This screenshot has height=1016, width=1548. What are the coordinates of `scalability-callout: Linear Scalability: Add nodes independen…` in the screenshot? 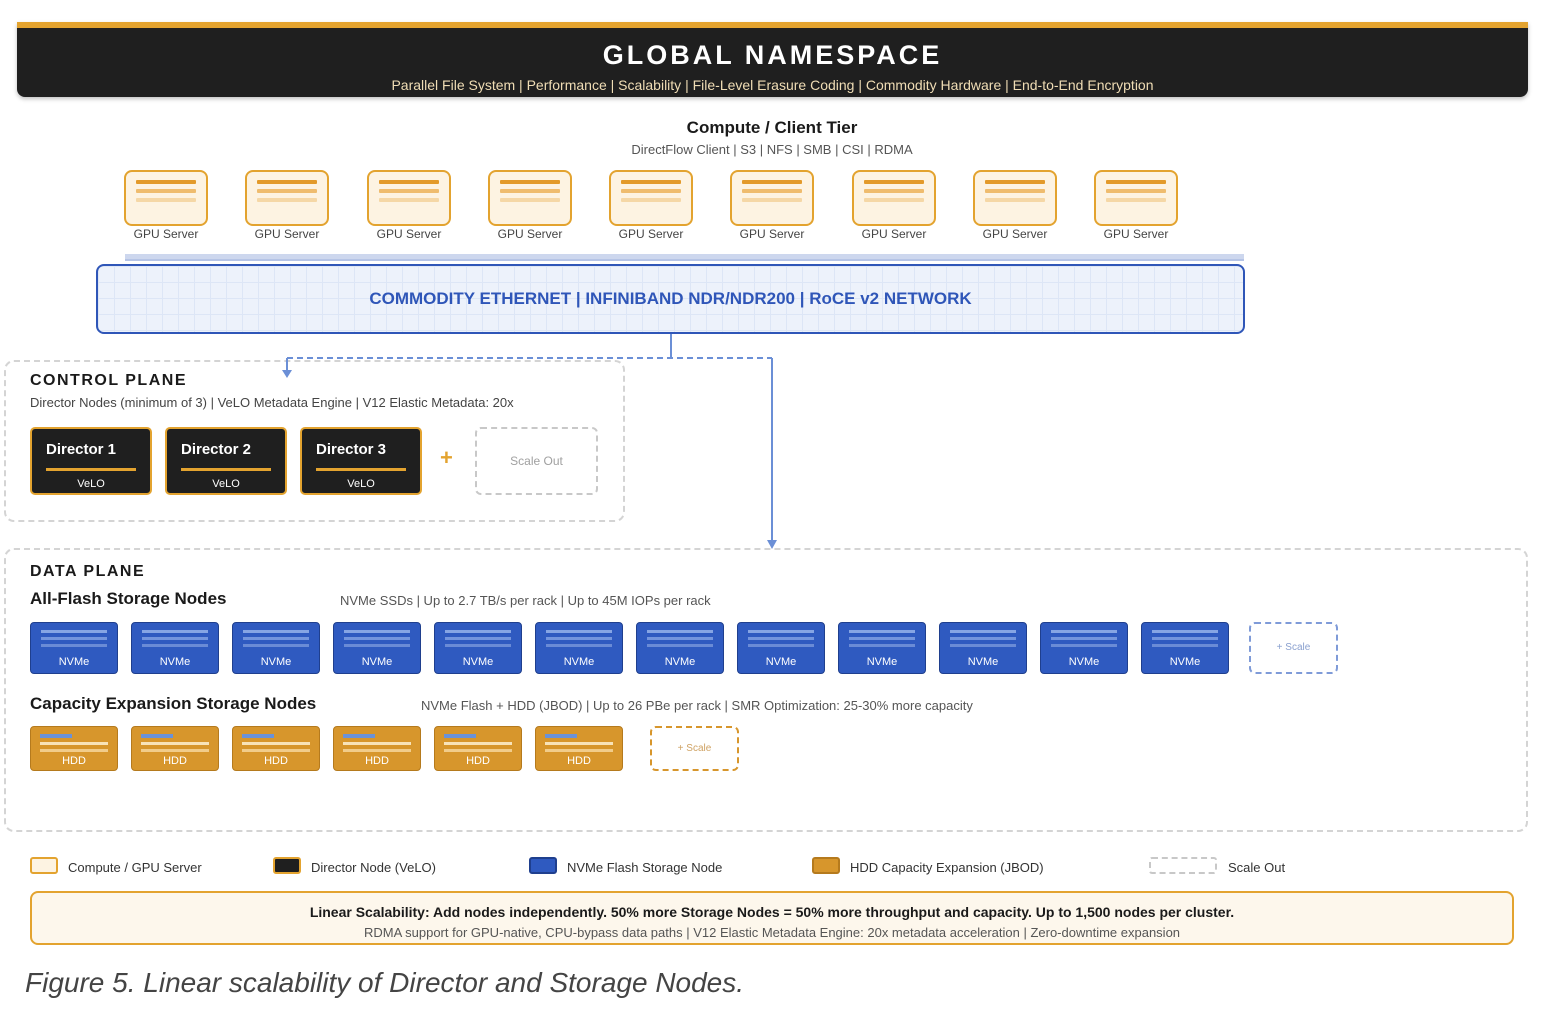 It's located at (772, 918).